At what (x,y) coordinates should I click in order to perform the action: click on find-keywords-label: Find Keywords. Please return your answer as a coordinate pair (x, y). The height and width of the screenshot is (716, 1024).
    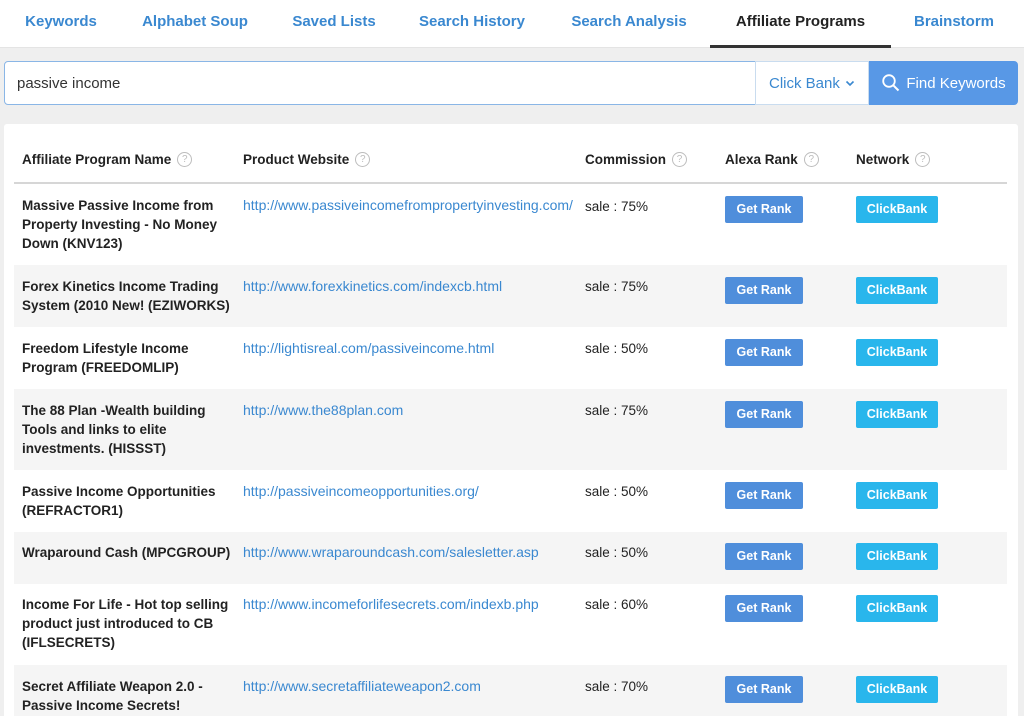
    Looking at the image, I should click on (956, 83).